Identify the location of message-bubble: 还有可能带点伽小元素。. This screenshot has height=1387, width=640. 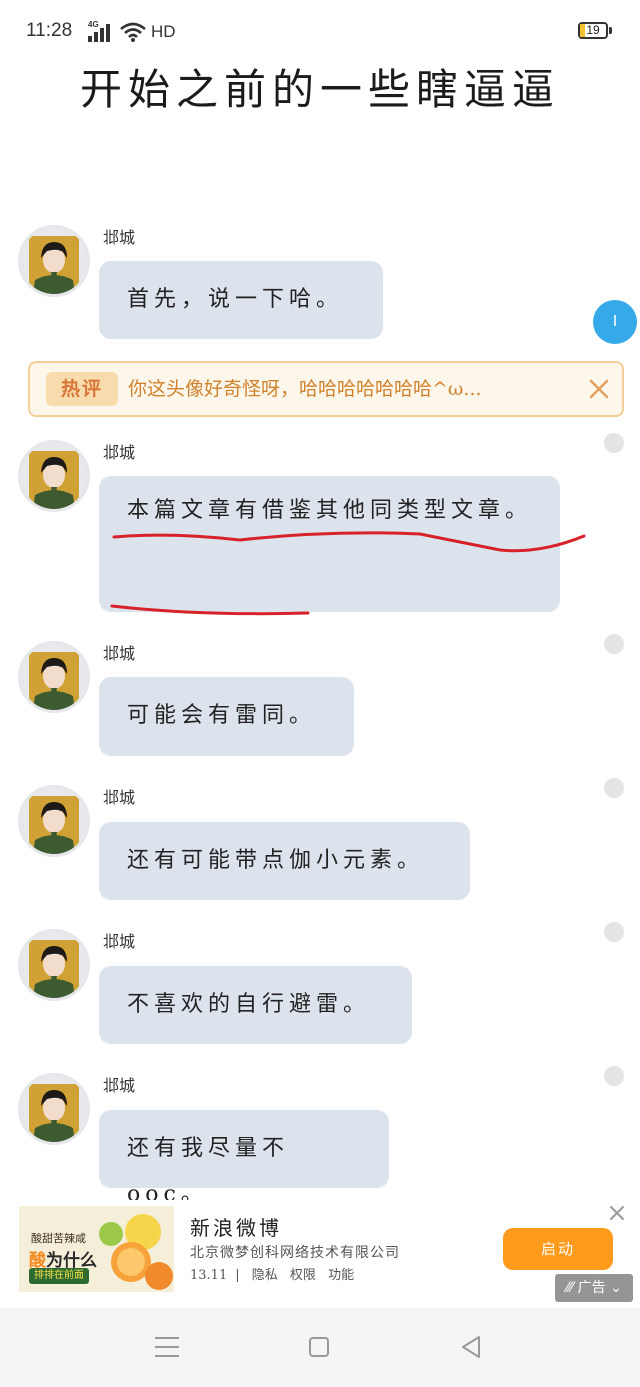
(284, 861).